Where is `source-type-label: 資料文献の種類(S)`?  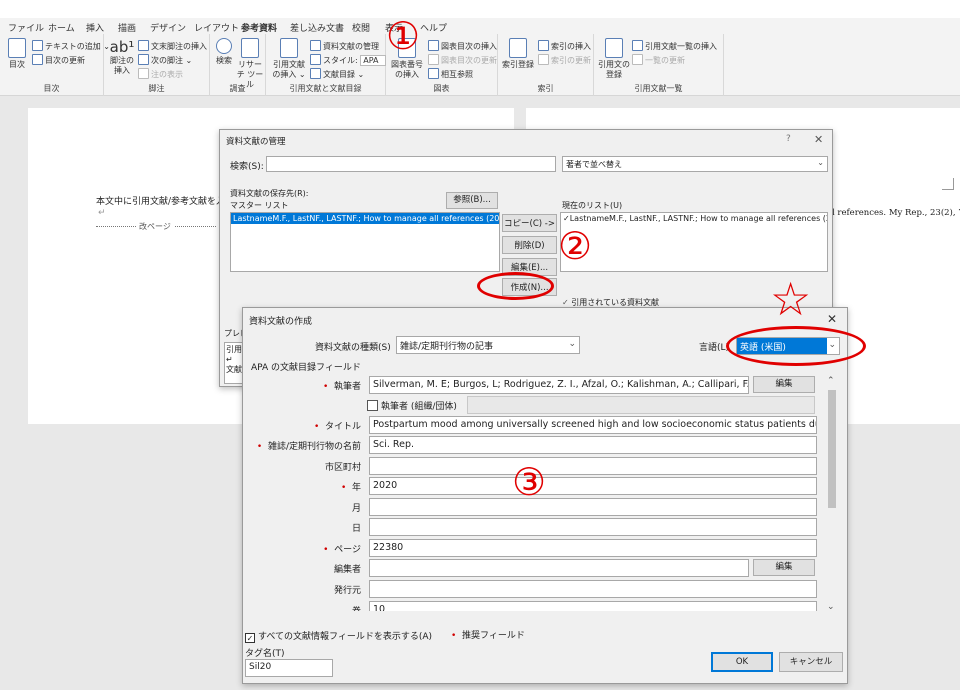 source-type-label: 資料文献の種類(S) is located at coordinates (353, 348).